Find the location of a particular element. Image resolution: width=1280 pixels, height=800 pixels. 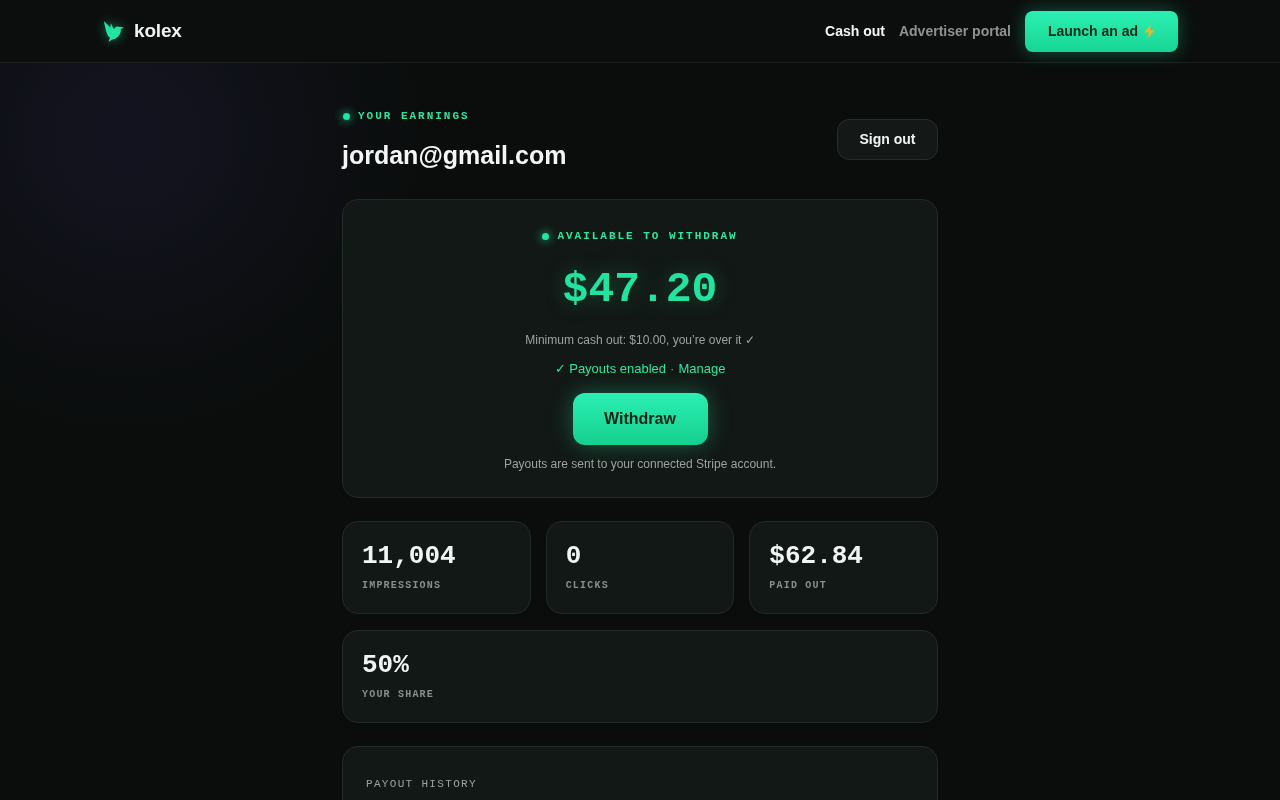

payout-footnote: Payouts are sent to your connected Stripe account. is located at coordinates (640, 464).